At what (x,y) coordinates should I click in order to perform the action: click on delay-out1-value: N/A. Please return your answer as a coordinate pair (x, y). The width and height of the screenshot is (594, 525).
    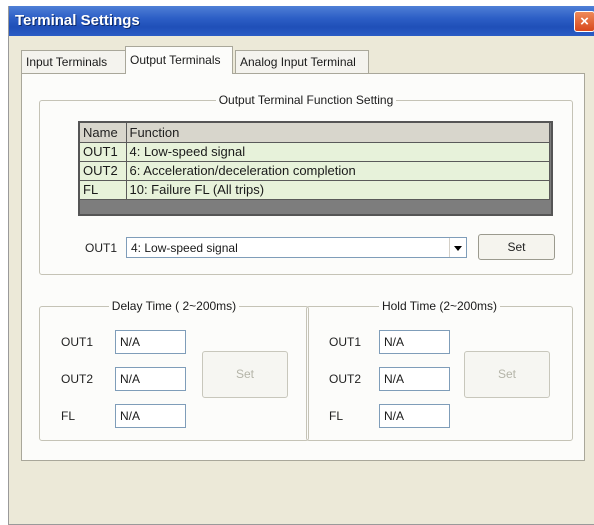
    Looking at the image, I should click on (130, 342).